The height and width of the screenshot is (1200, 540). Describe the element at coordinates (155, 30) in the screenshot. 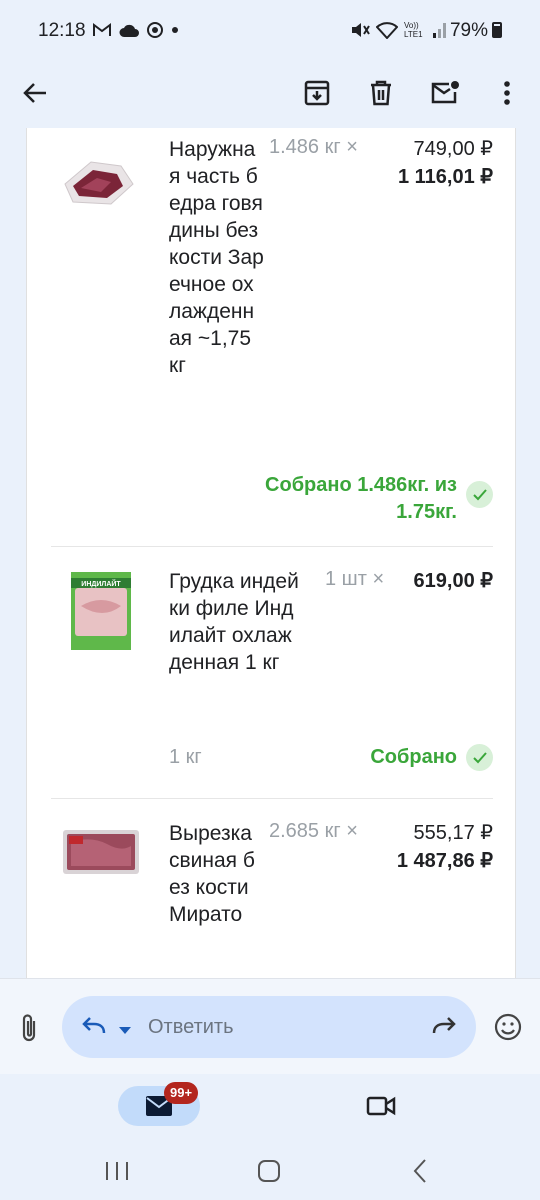

I see `sync-icon` at that location.